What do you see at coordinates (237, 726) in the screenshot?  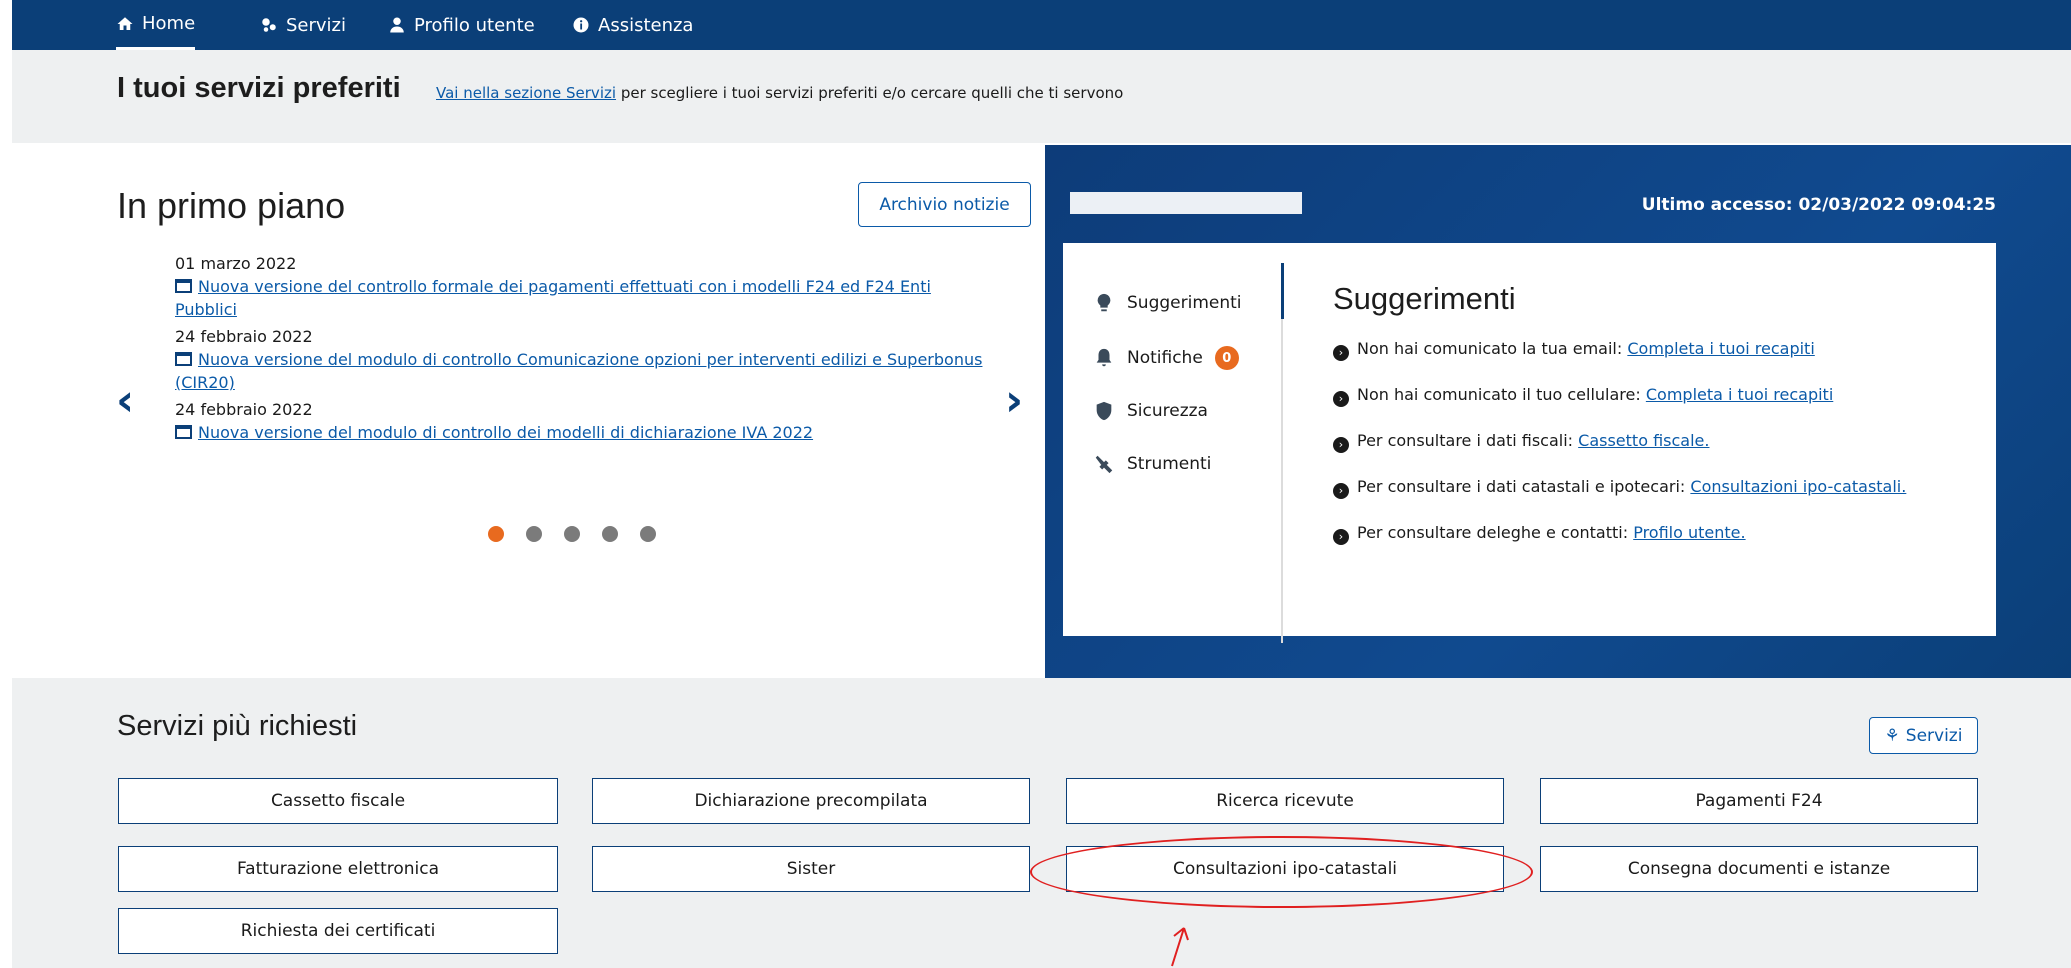 I see `services-title: Servizi più richiesti` at bounding box center [237, 726].